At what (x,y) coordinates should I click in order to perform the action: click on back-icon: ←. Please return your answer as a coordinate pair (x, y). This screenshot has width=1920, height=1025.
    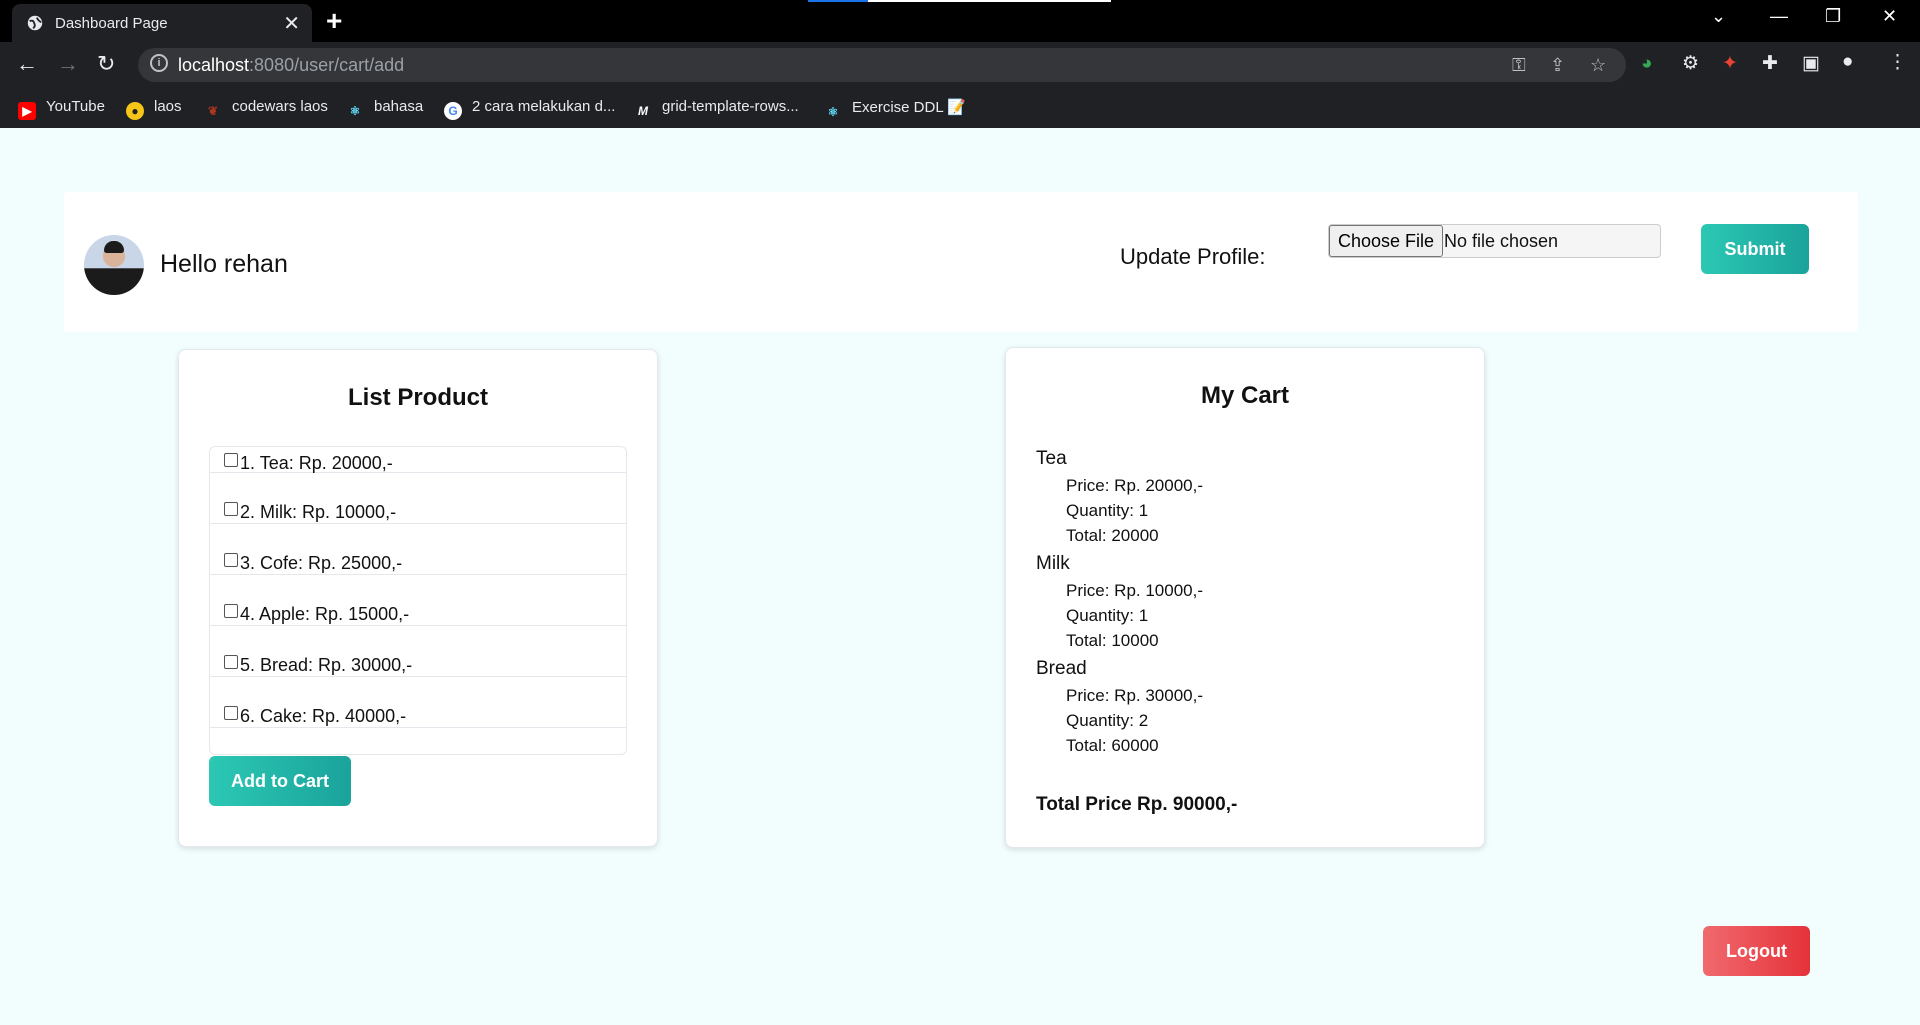
    Looking at the image, I should click on (27, 64).